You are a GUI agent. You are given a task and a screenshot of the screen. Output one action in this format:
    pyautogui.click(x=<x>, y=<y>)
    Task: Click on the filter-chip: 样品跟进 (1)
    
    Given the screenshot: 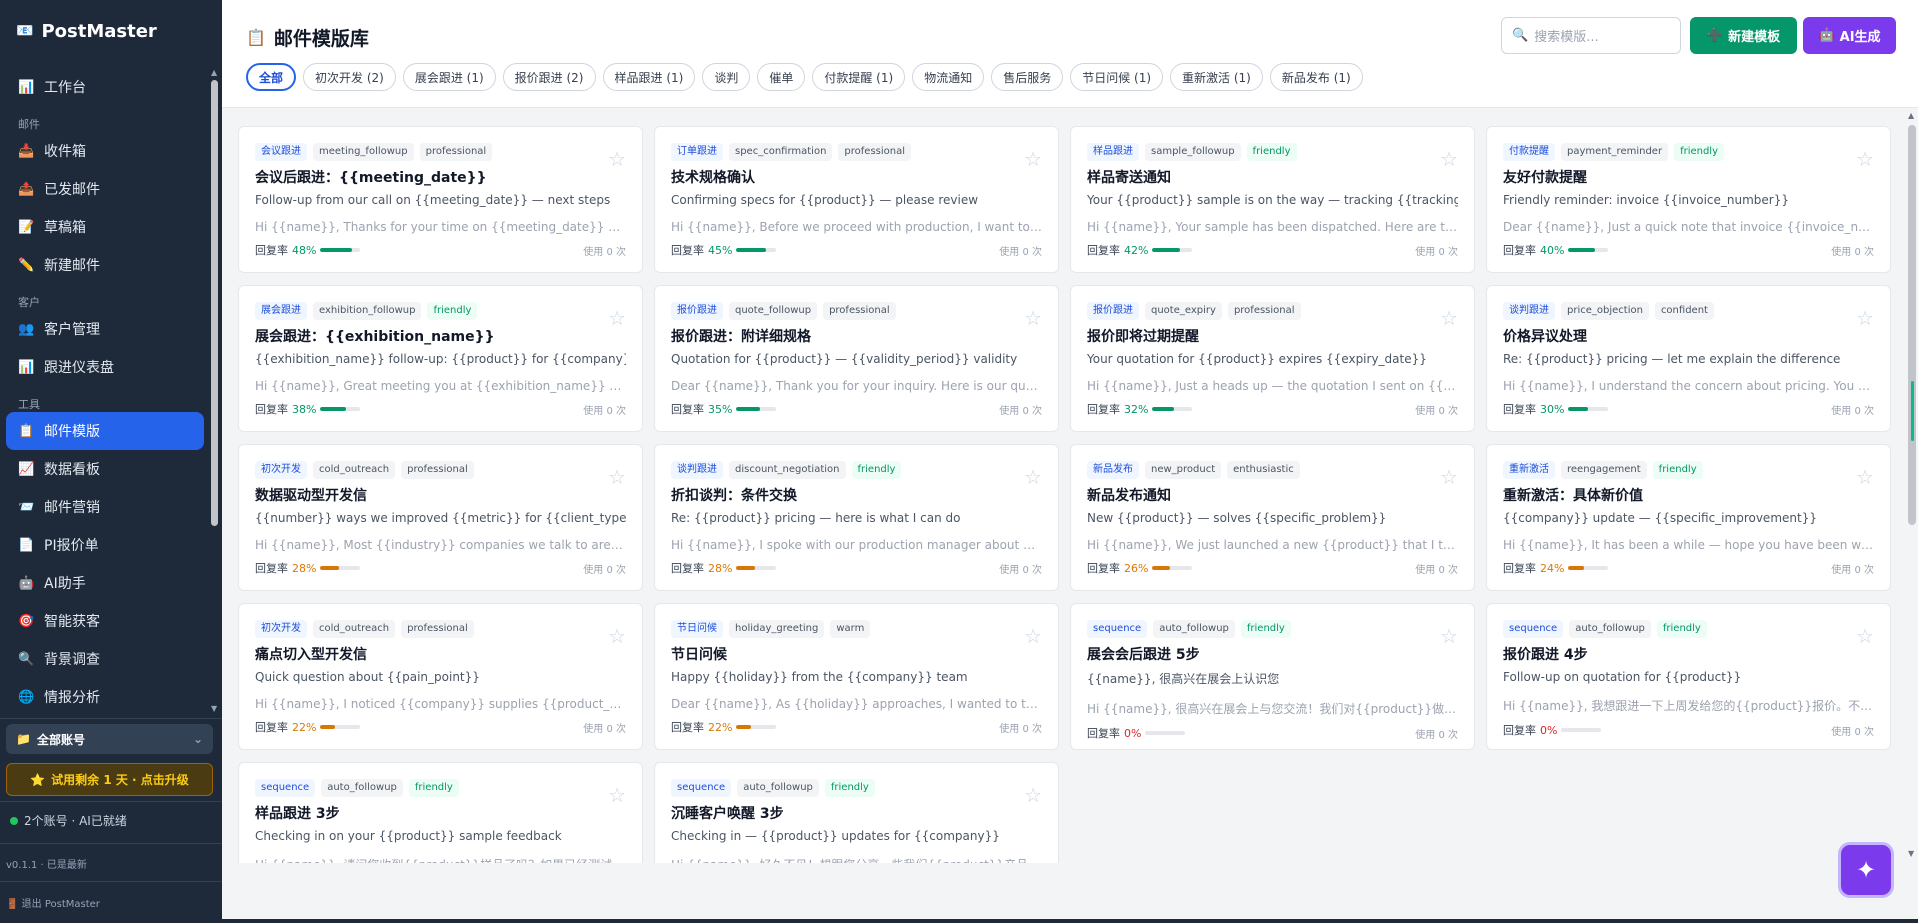 What is the action you would take?
    pyautogui.click(x=649, y=77)
    